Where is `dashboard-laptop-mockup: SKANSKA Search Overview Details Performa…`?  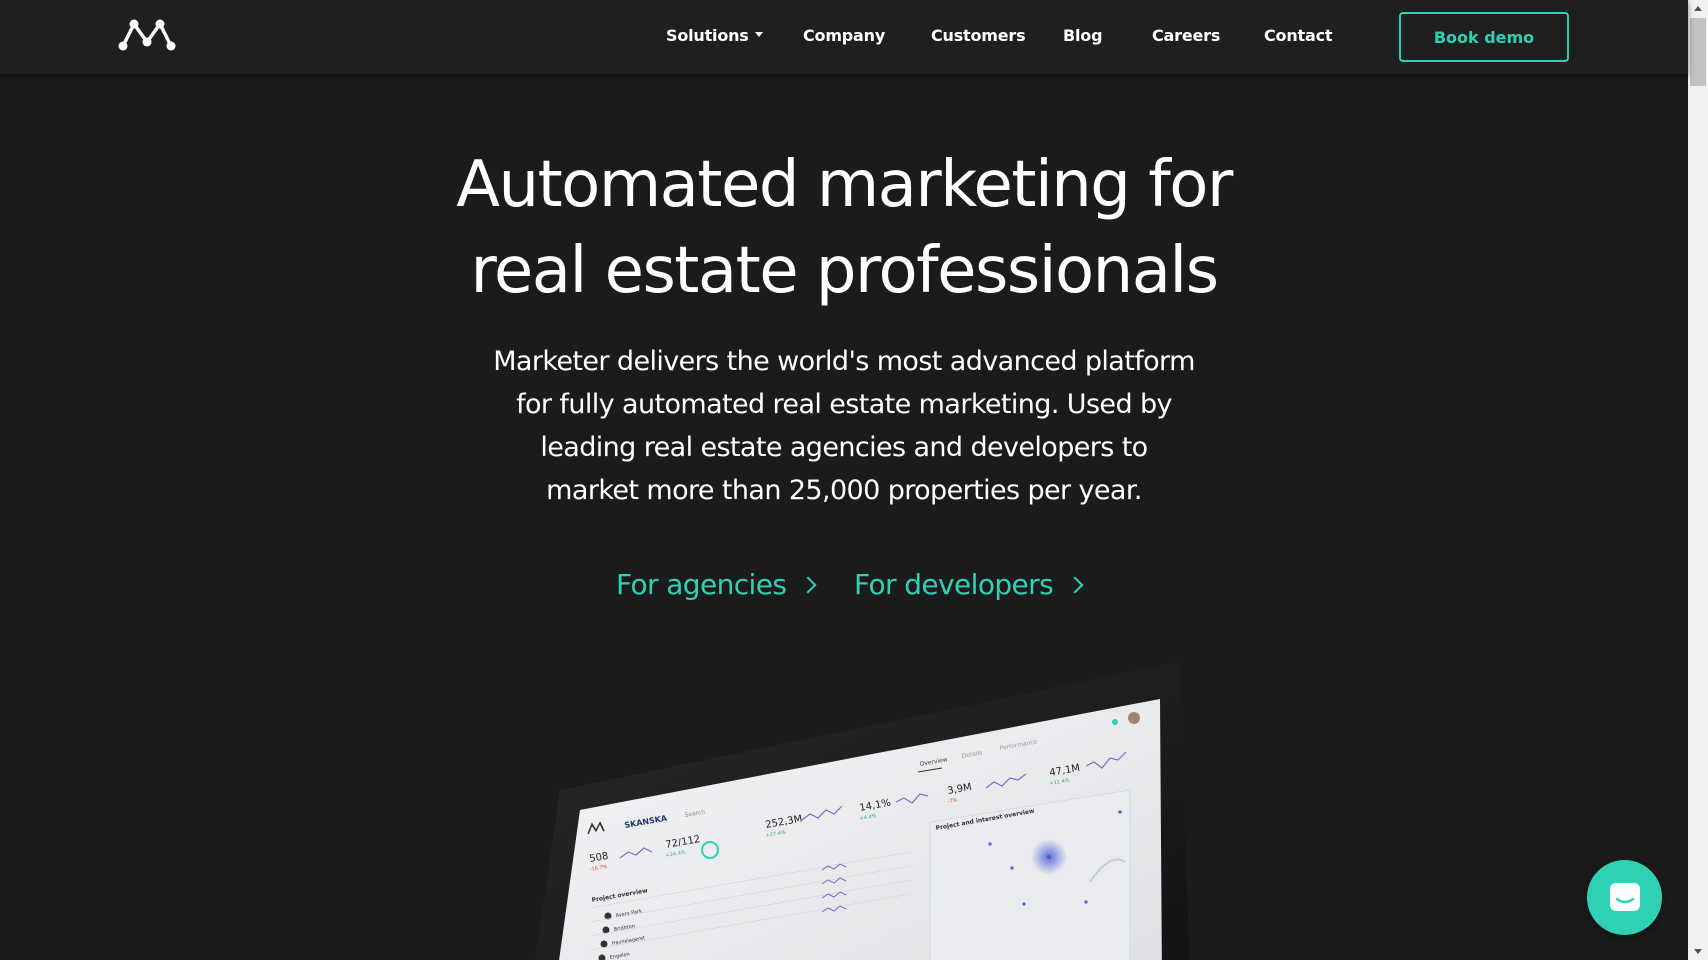
dashboard-laptop-mockup: SKANSKA Search Overview Details Performa… is located at coordinates (862, 811).